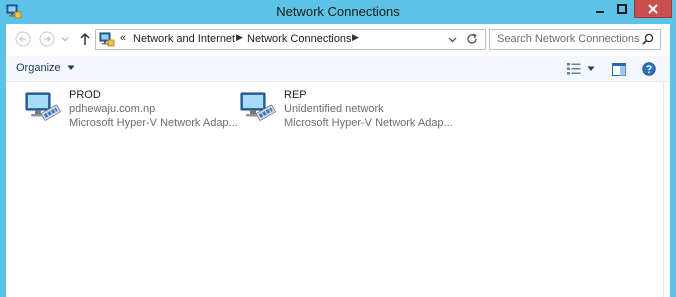 The height and width of the screenshot is (297, 676). I want to click on back-button, so click(23, 39).